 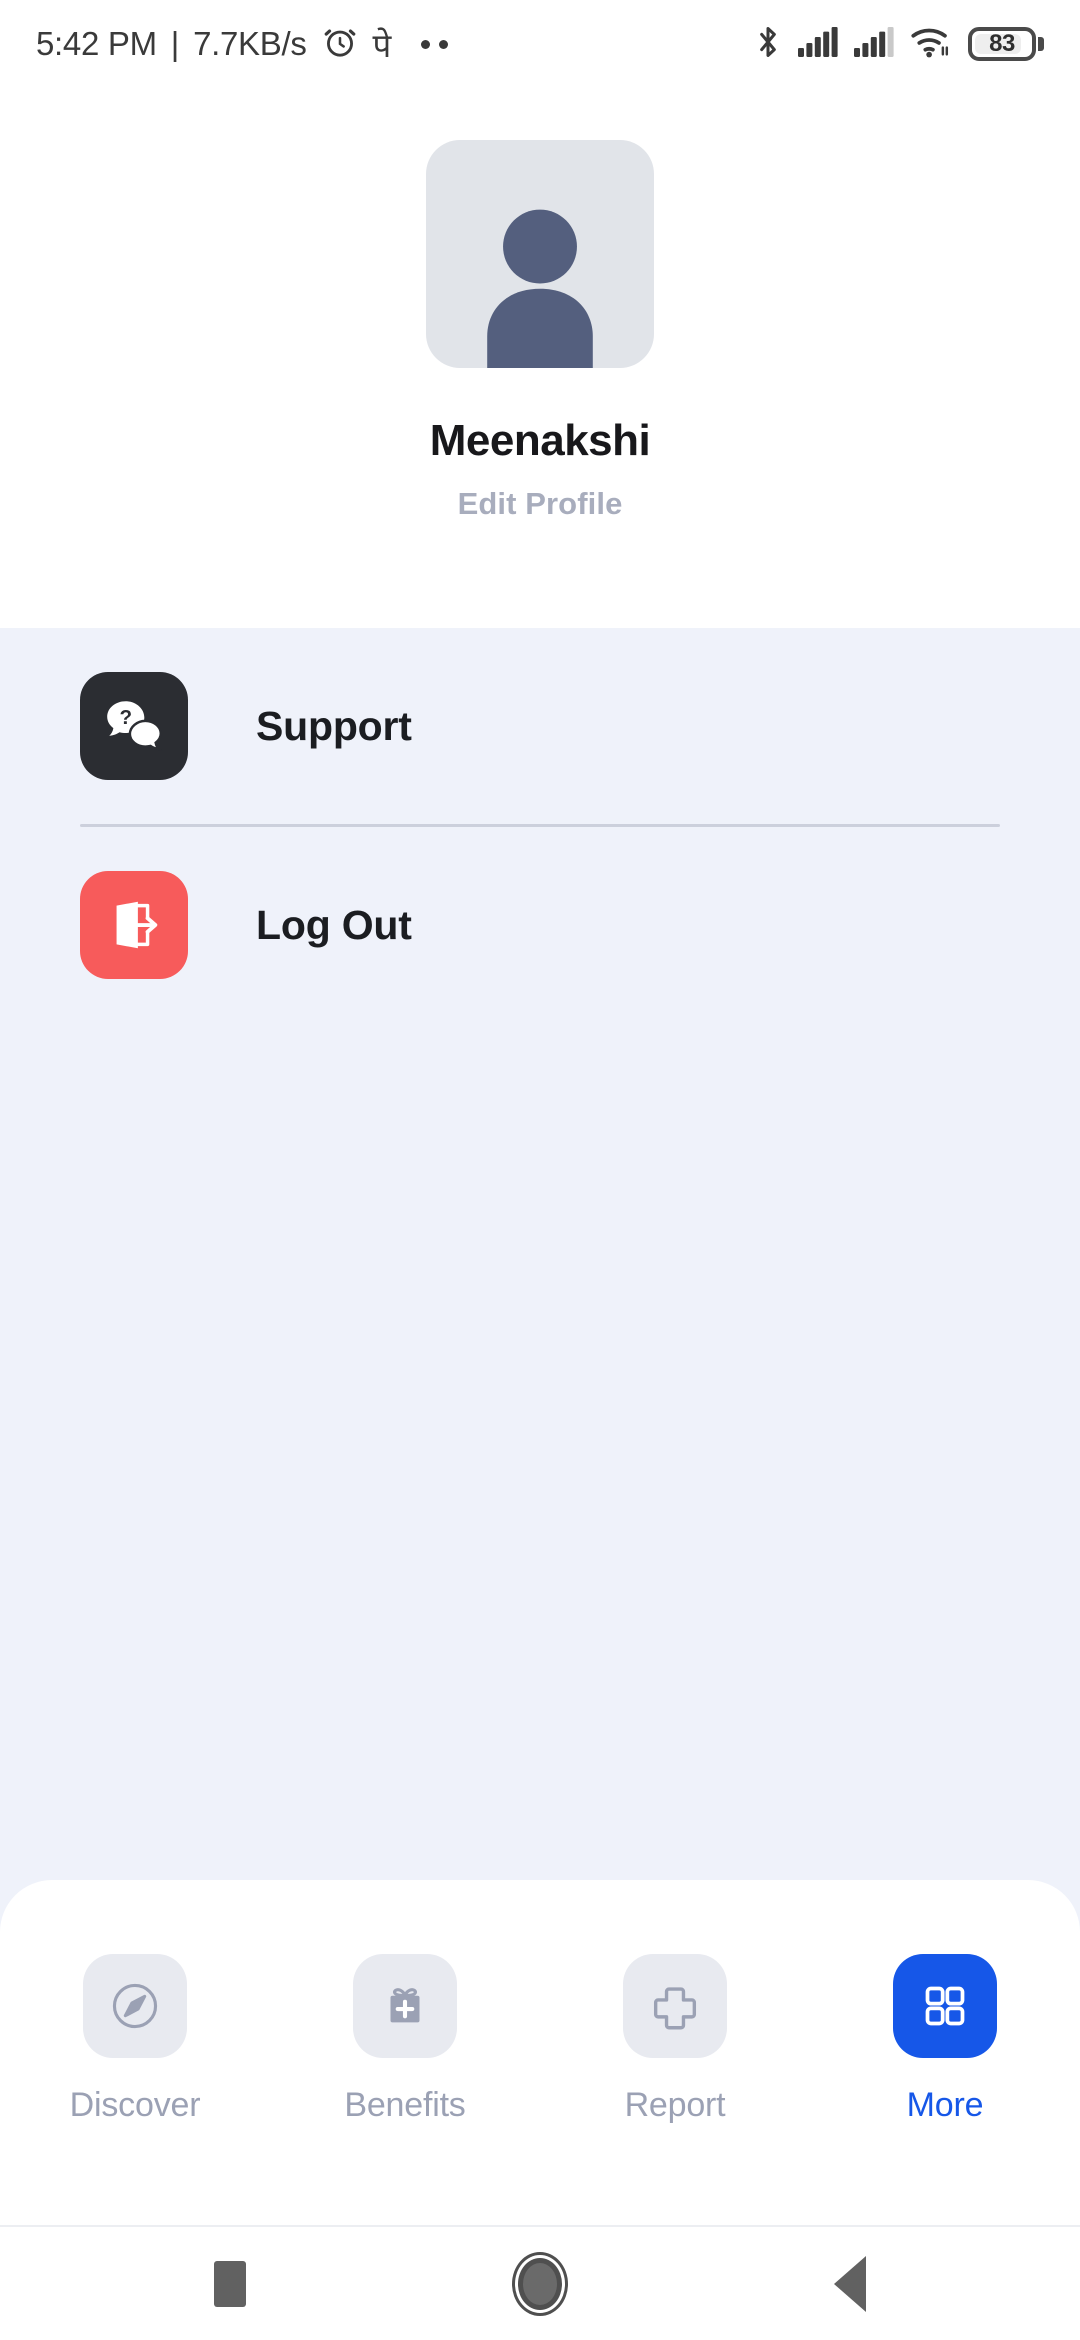 I want to click on phonepe-glyph-icon: पे, so click(x=382, y=45).